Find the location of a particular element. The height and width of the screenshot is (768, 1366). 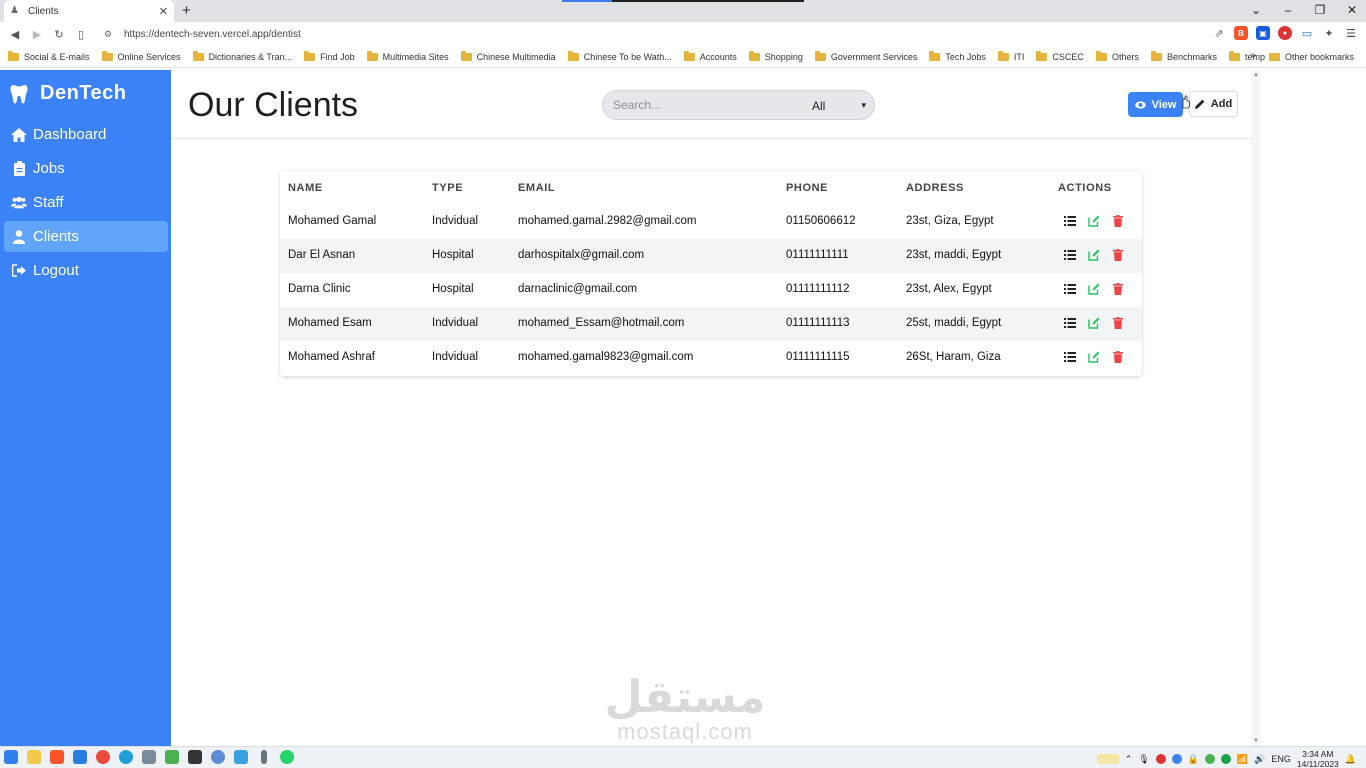

sidebar-item-logout: Logout is located at coordinates (86, 270).